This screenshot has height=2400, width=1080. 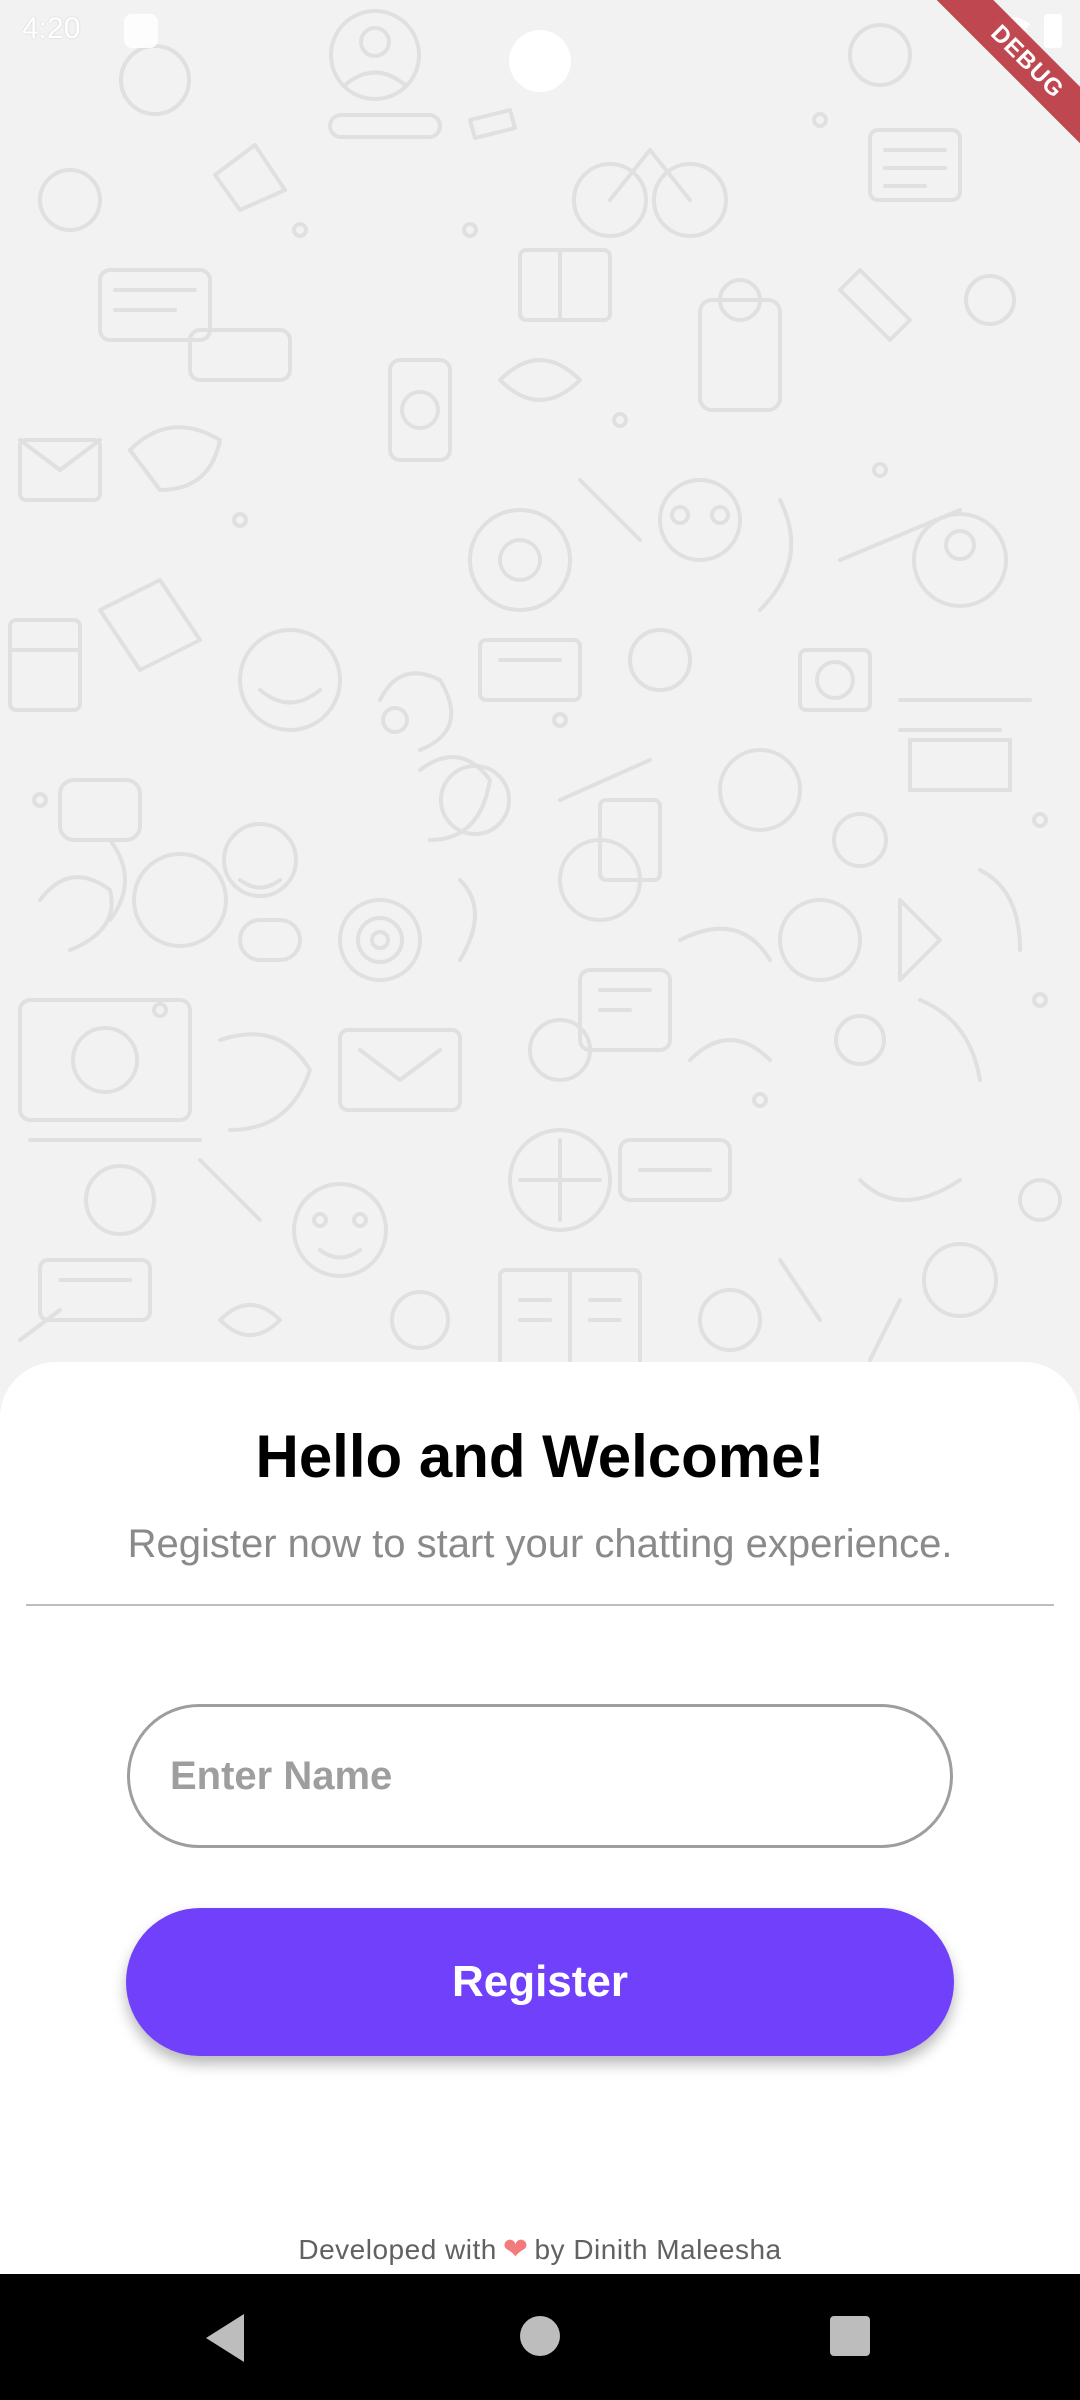 I want to click on notification-app-icon, so click(x=141, y=31).